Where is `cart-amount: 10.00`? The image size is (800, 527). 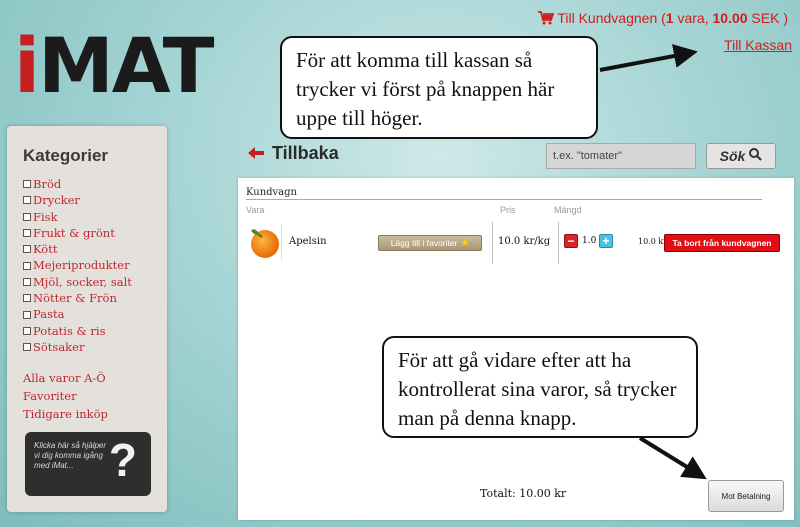
cart-amount: 10.00 is located at coordinates (730, 18).